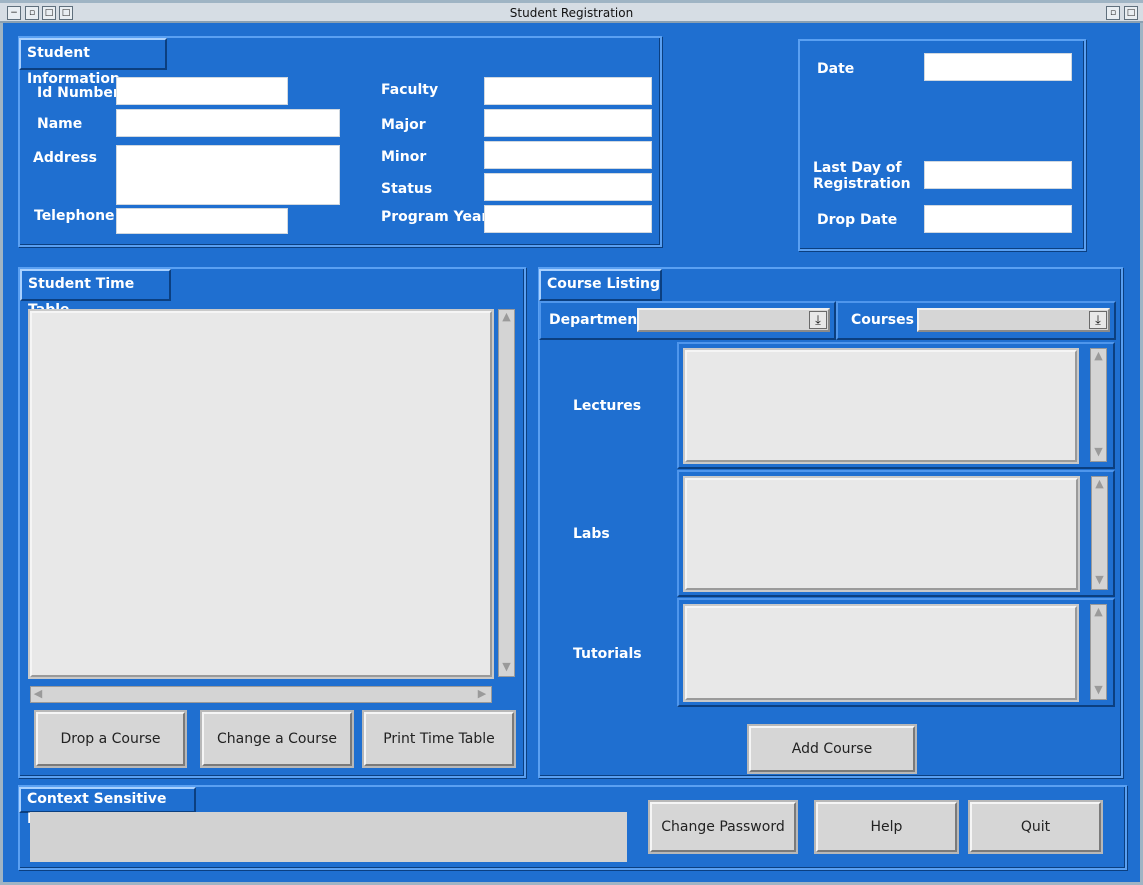  What do you see at coordinates (836, 69) in the screenshot?
I see `date-label: Date` at bounding box center [836, 69].